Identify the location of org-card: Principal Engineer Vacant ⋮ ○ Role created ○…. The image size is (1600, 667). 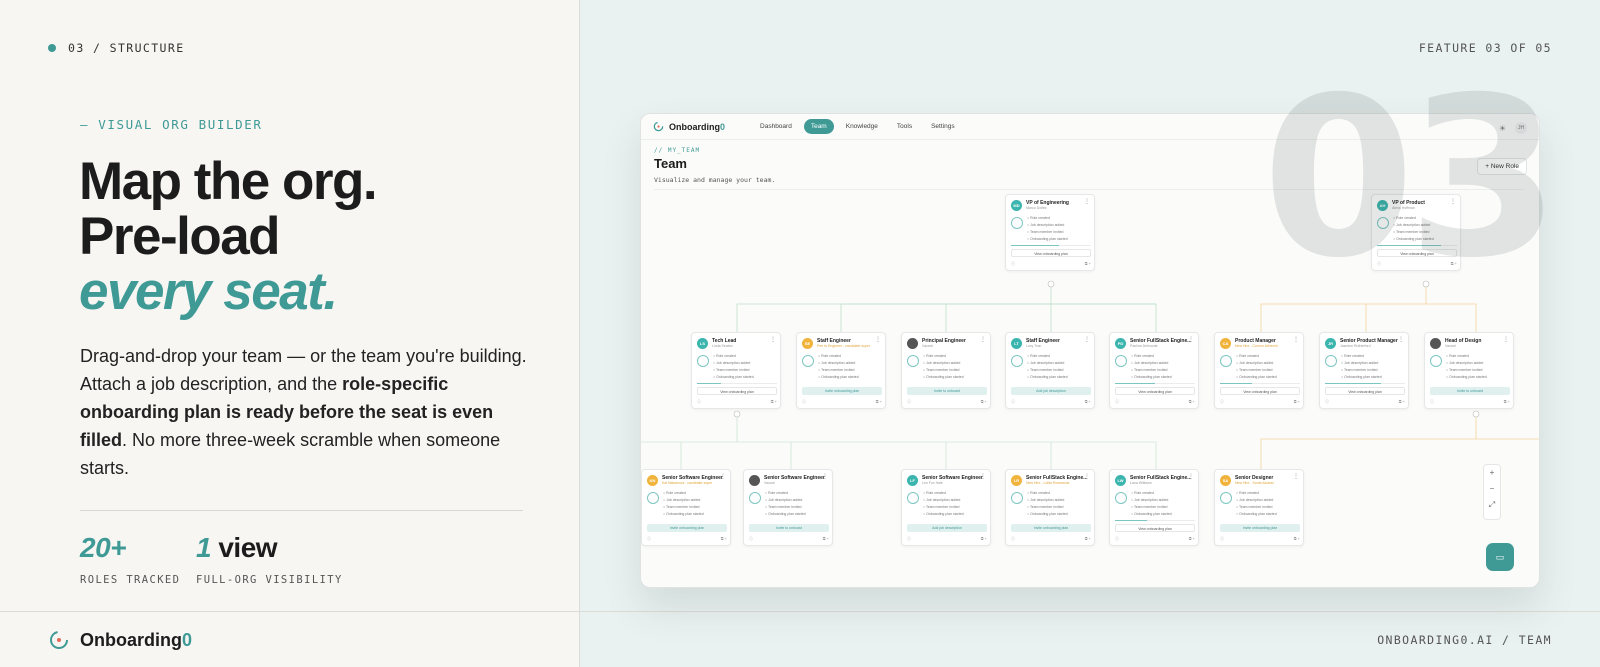
(946, 370).